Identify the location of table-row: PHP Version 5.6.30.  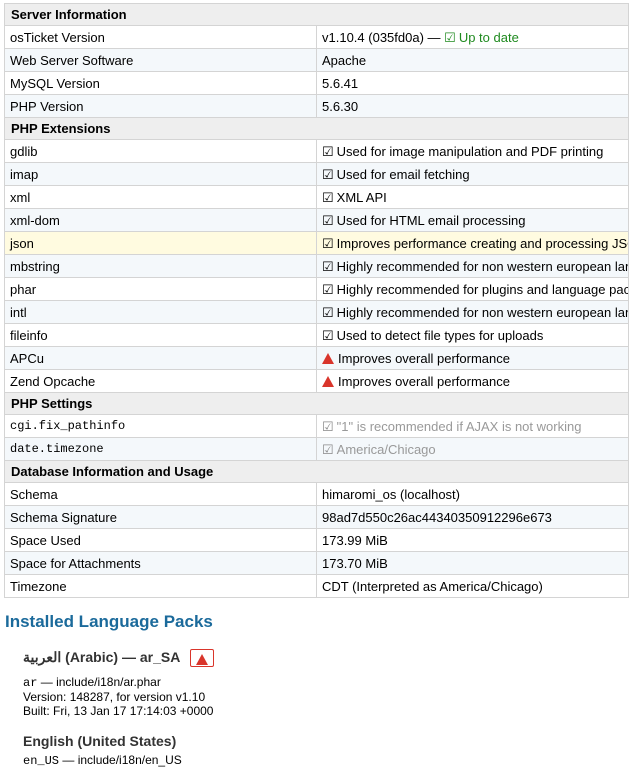
(316, 106).